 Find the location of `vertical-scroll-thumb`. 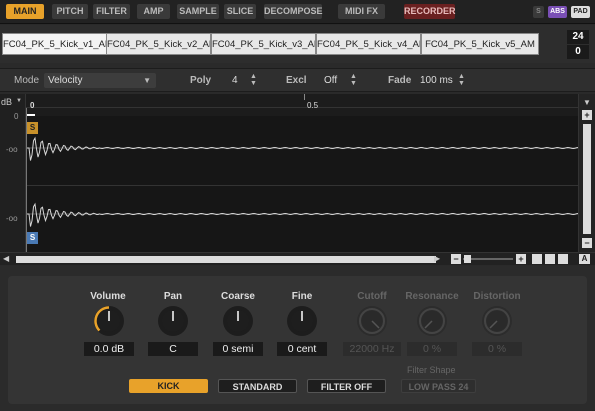

vertical-scroll-thumb is located at coordinates (587, 179).